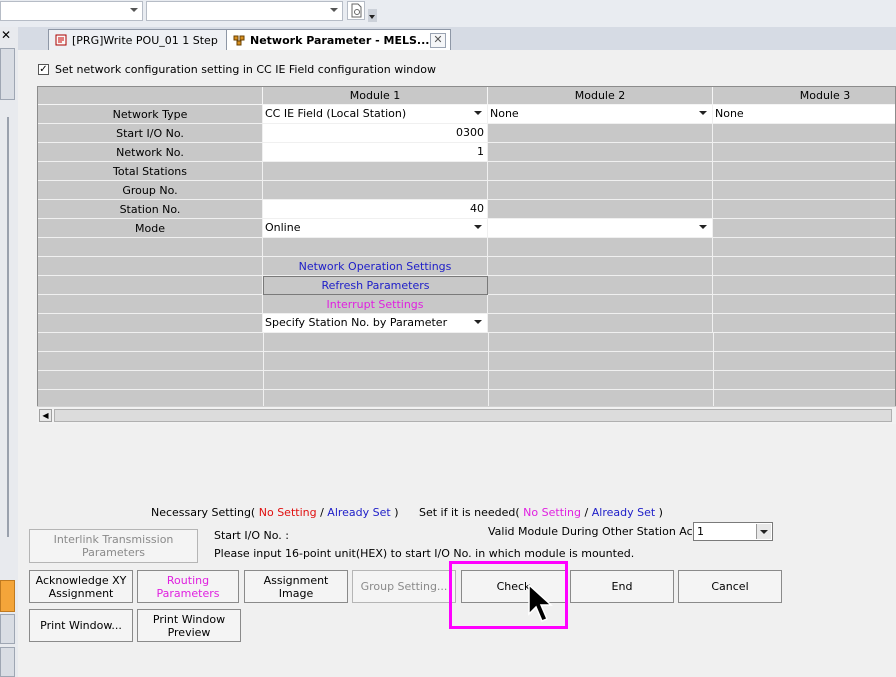 This screenshot has height=677, width=896. What do you see at coordinates (473, 415) in the screenshot?
I see `scroll-thumb` at bounding box center [473, 415].